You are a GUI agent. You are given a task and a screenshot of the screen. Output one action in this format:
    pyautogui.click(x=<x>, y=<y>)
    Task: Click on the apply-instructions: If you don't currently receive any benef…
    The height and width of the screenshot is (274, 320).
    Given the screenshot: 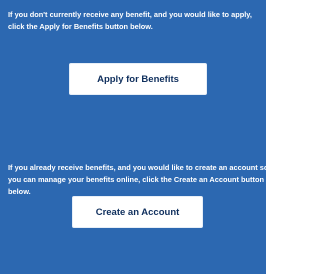 What is the action you would take?
    pyautogui.click(x=130, y=20)
    